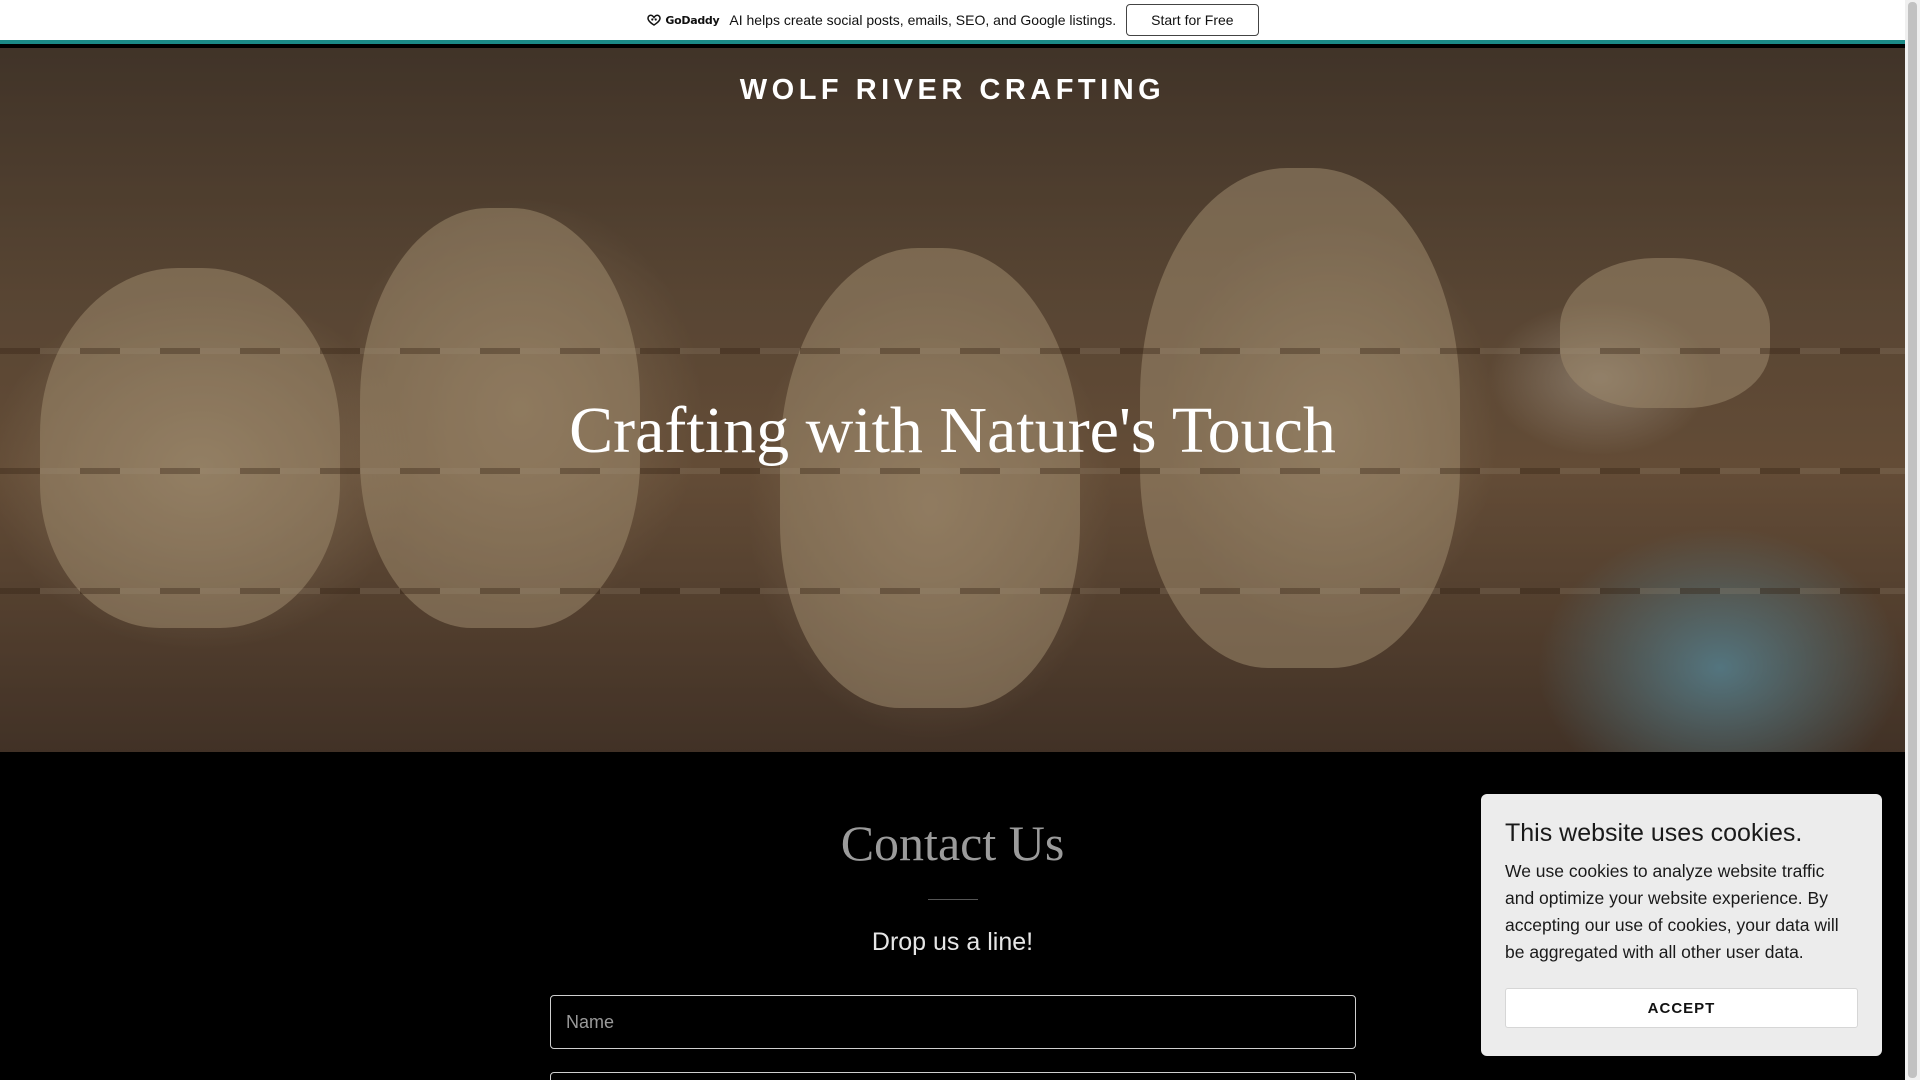 The width and height of the screenshot is (1920, 1080). I want to click on section-divider, so click(953, 899).